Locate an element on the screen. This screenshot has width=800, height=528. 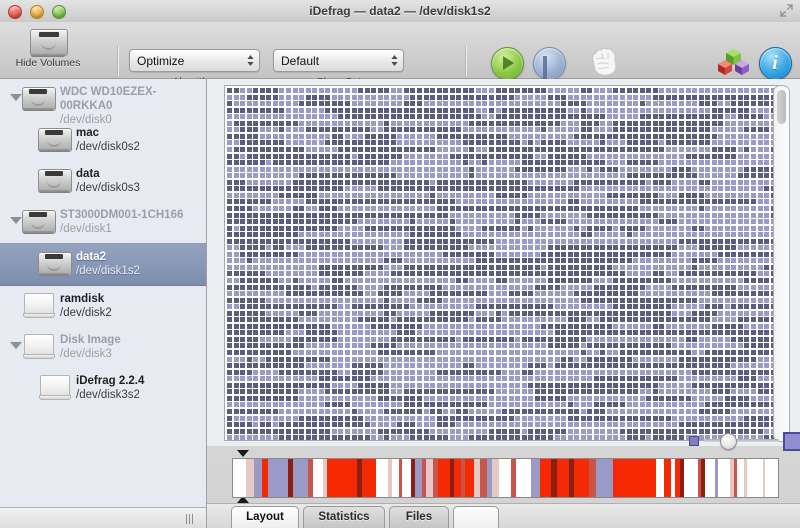
play-icon is located at coordinates (507, 63).